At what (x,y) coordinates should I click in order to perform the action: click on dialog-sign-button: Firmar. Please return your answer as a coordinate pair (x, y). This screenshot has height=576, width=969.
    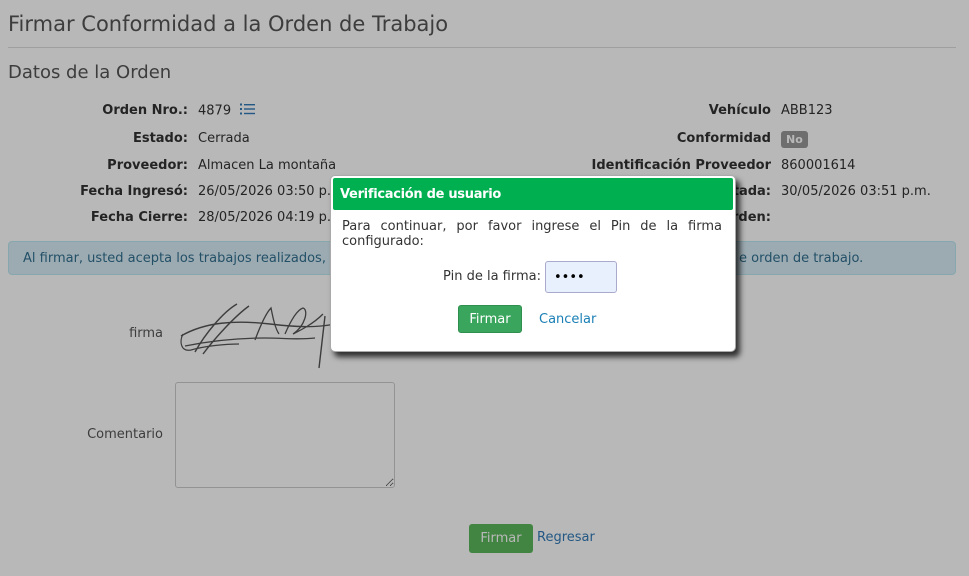
    Looking at the image, I should click on (490, 319).